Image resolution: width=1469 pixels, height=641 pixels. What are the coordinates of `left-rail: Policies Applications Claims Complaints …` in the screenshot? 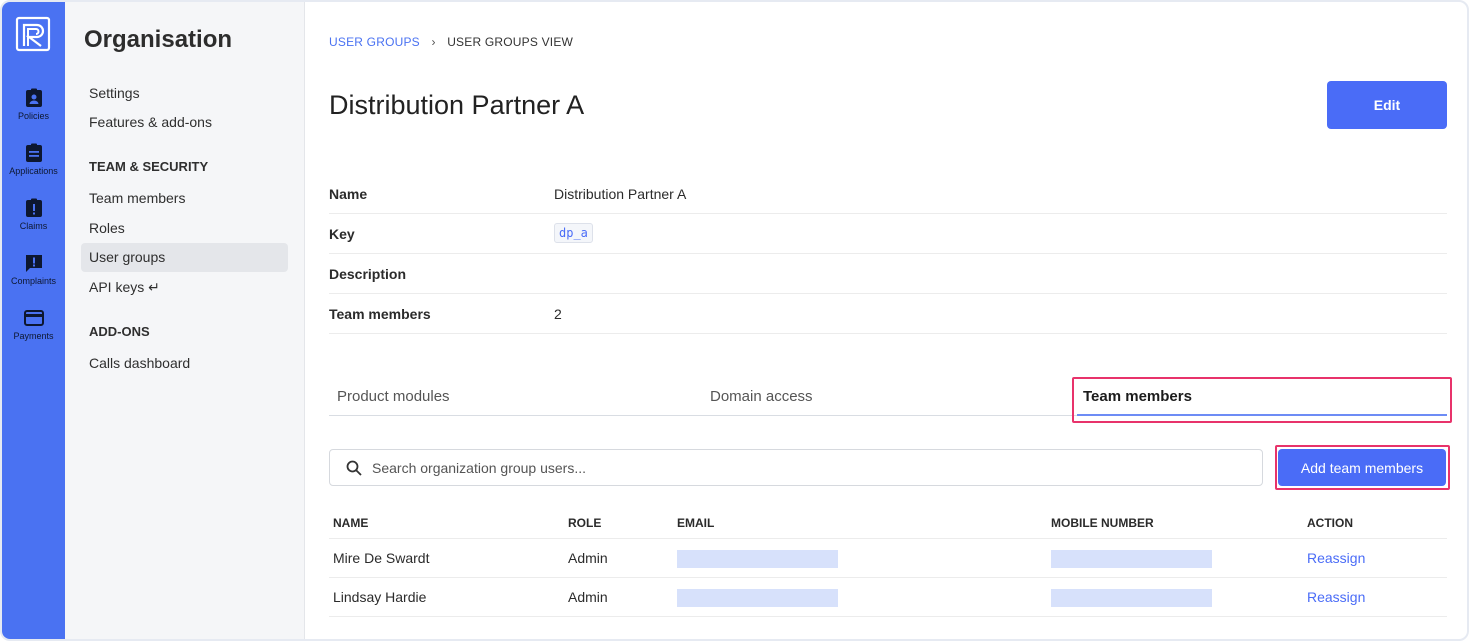 It's located at (33, 320).